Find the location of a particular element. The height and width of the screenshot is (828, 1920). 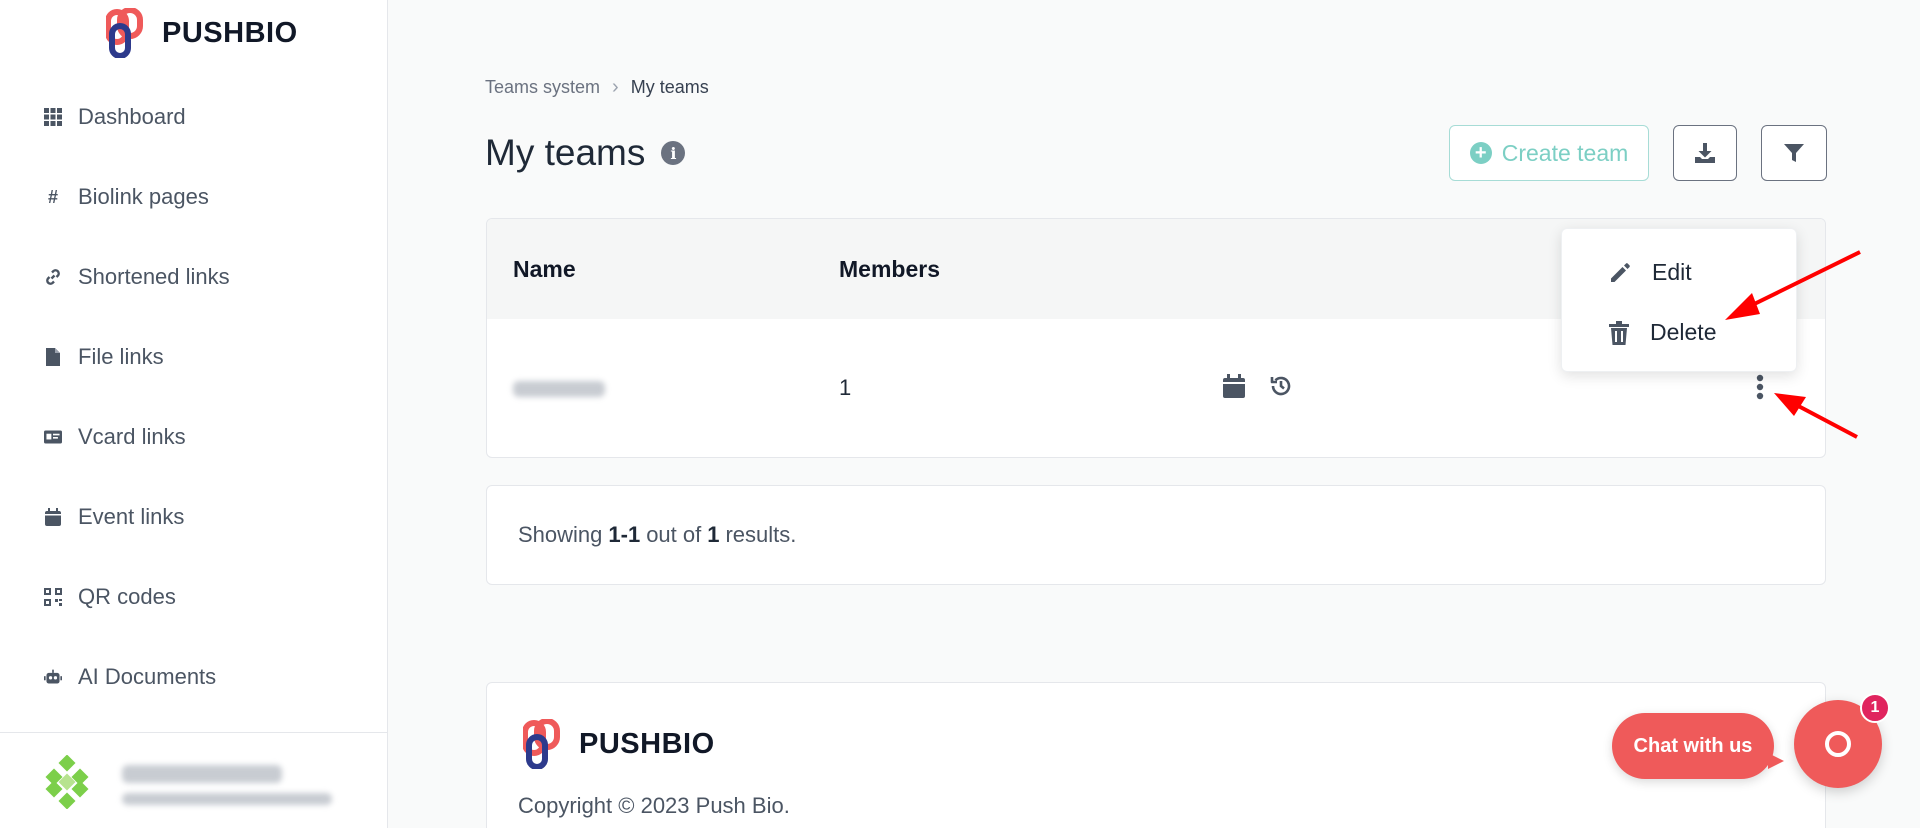

pencil-icon is located at coordinates (1620, 272).